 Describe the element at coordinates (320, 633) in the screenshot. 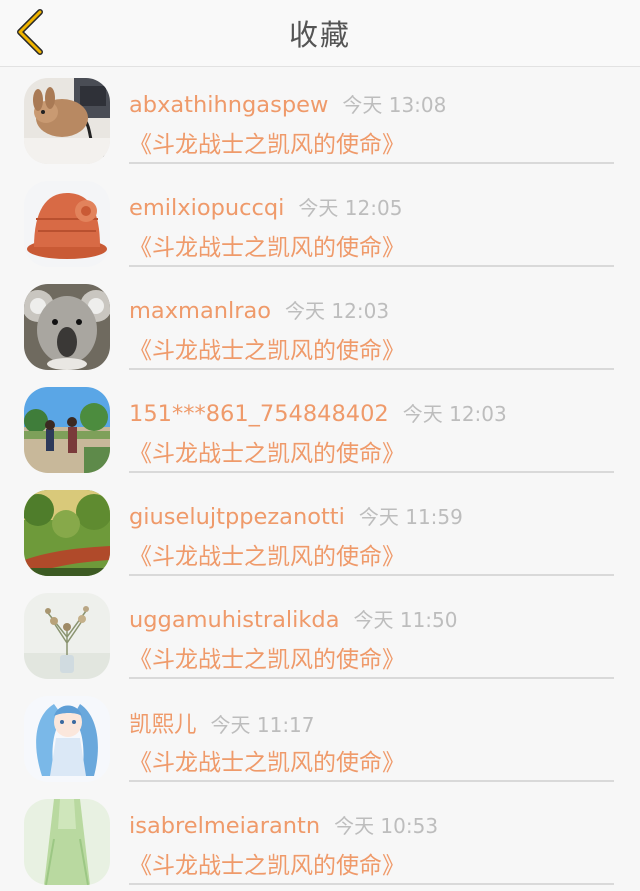

I see `list-item: uggamuhistralikda 今天 11:50 《斗龙战士之凯风的使命》` at that location.